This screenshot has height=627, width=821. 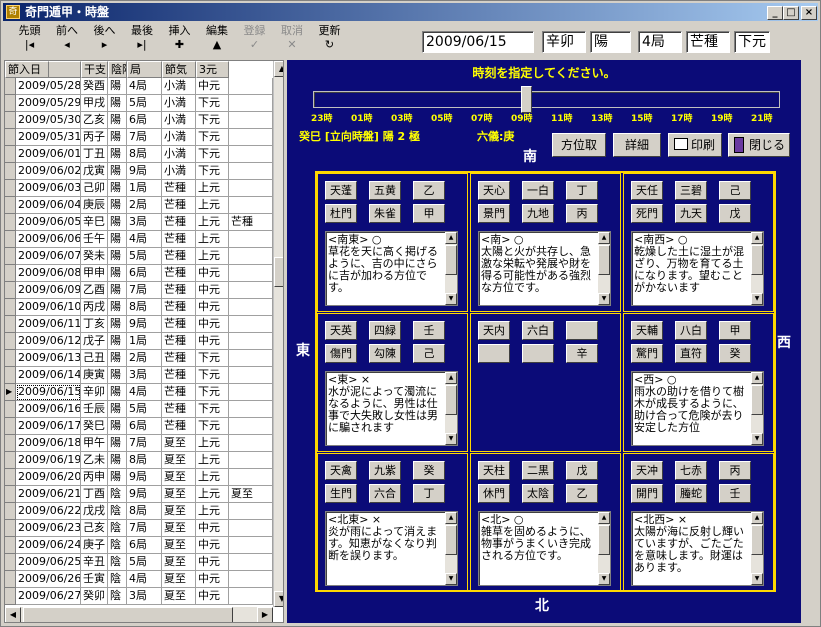 What do you see at coordinates (94, 154) in the screenshot?
I see `grid-cell: 丁丑` at bounding box center [94, 154].